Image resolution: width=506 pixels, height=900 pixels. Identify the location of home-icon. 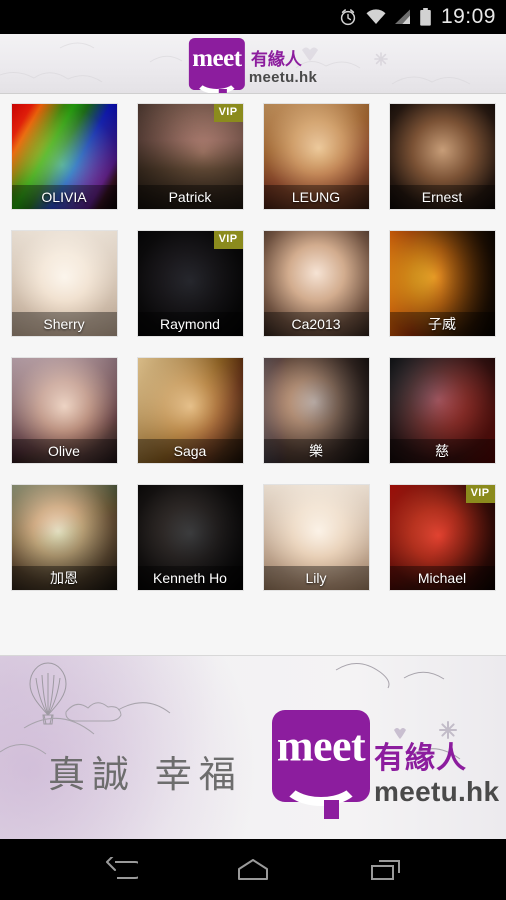
(252, 869).